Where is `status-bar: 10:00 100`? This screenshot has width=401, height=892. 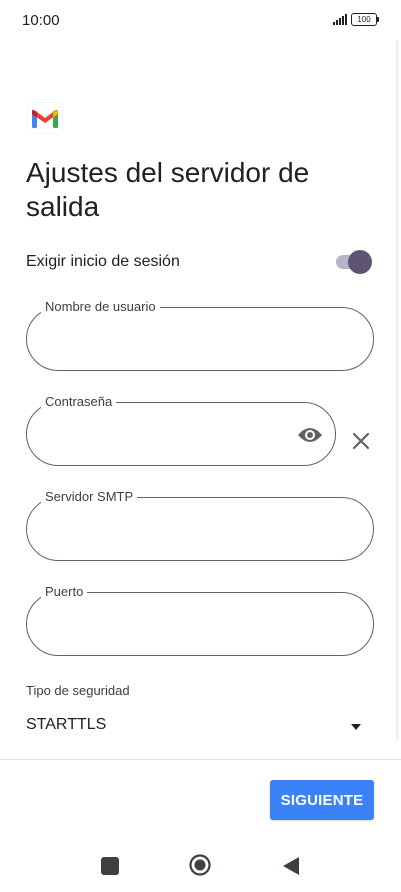 status-bar: 10:00 100 is located at coordinates (200, 22).